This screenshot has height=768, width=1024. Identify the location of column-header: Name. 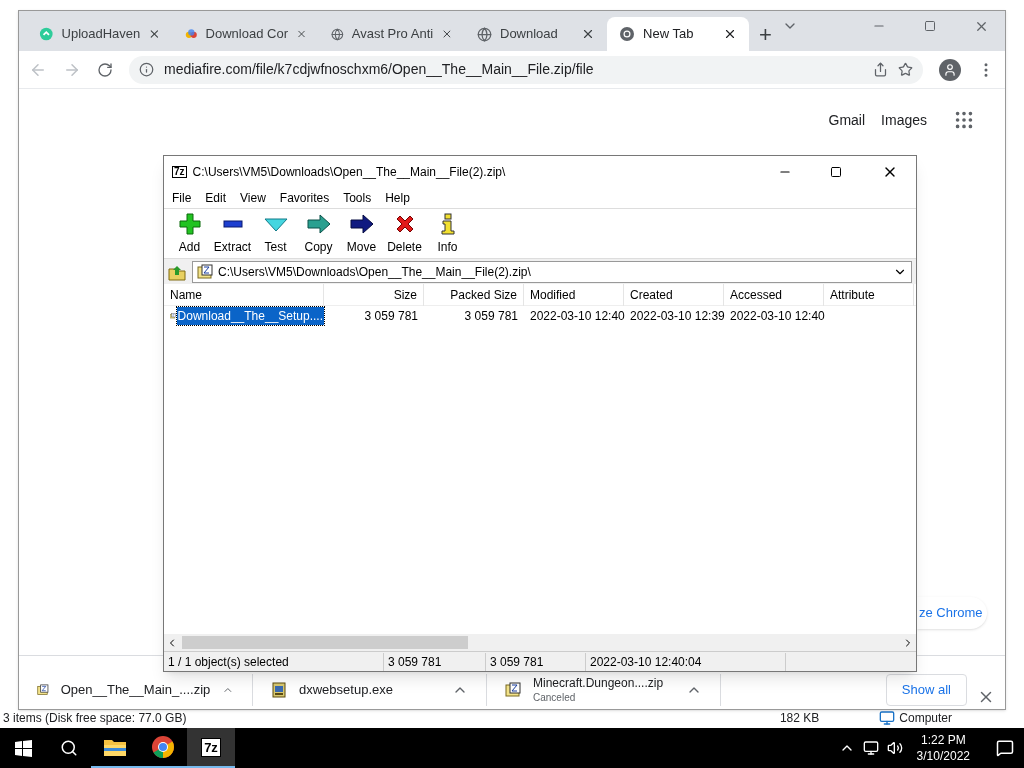
(244, 294).